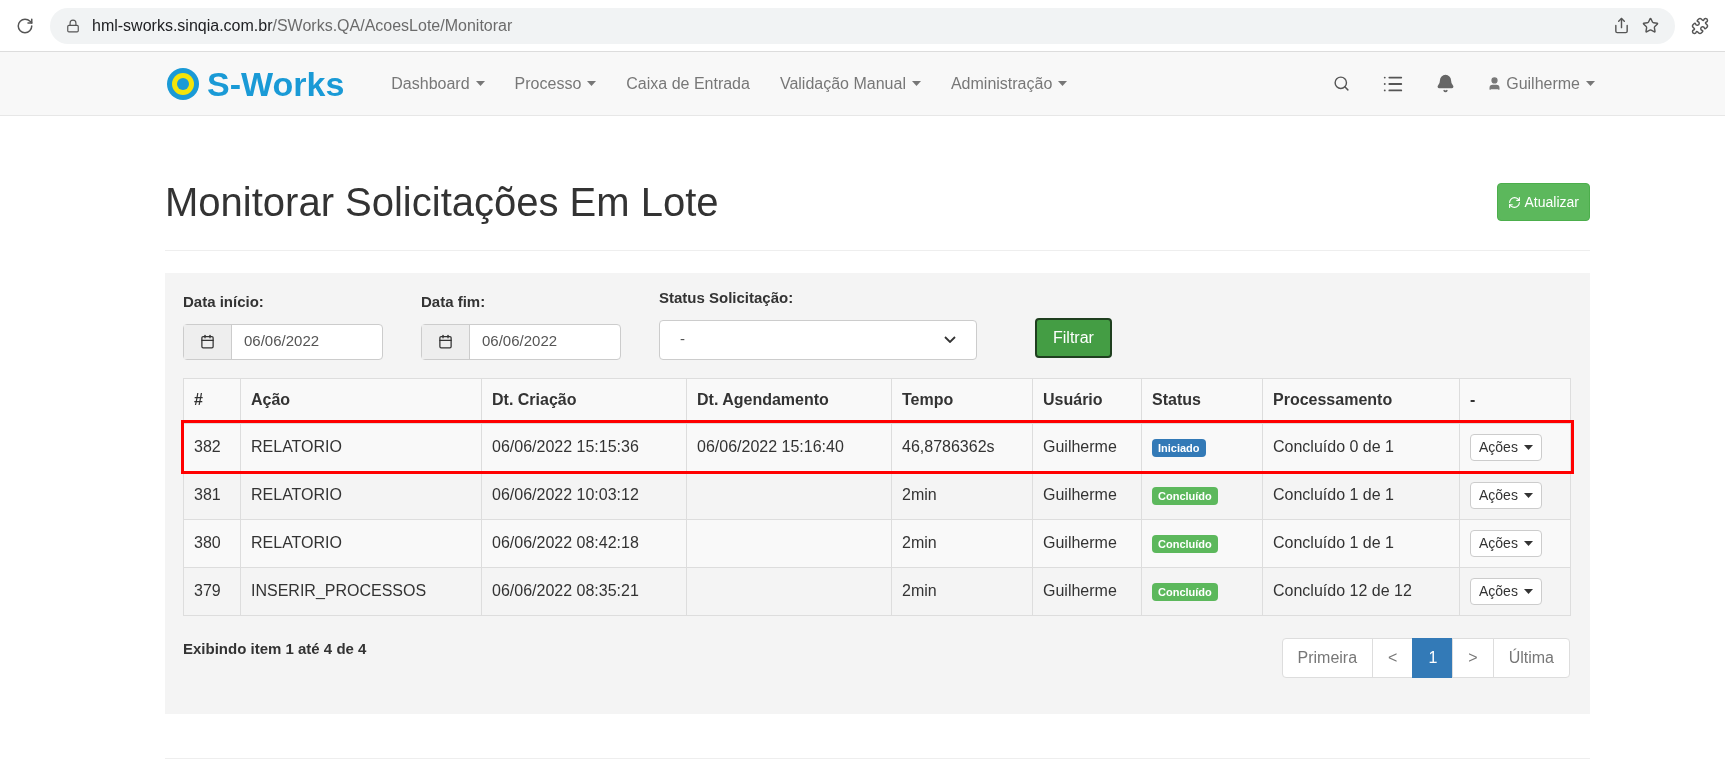  What do you see at coordinates (950, 339) in the screenshot?
I see `chevron-icon` at bounding box center [950, 339].